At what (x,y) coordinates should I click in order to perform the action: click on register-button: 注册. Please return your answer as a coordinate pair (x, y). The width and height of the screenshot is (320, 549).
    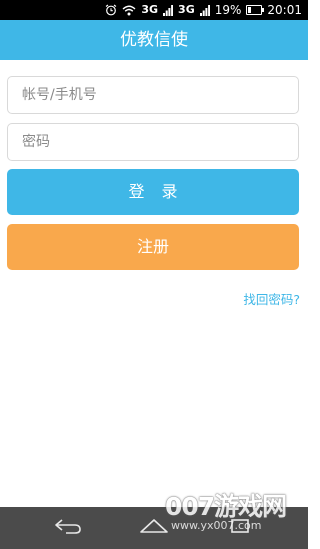
    Looking at the image, I should click on (153, 247).